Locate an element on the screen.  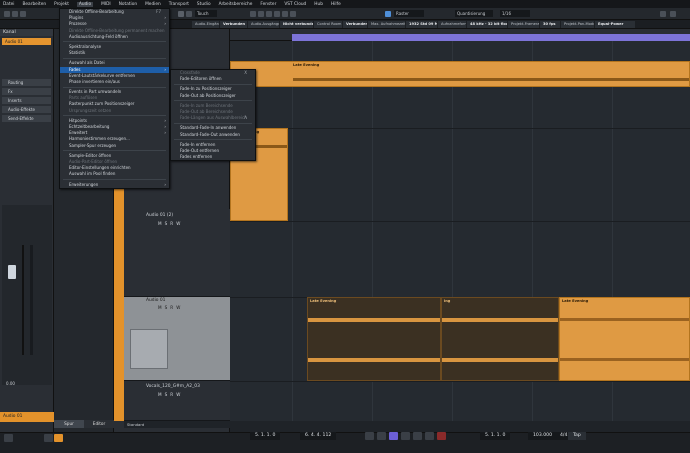
info-cell: Projekt-Pan-Modus is located at coordinates (577, 24).